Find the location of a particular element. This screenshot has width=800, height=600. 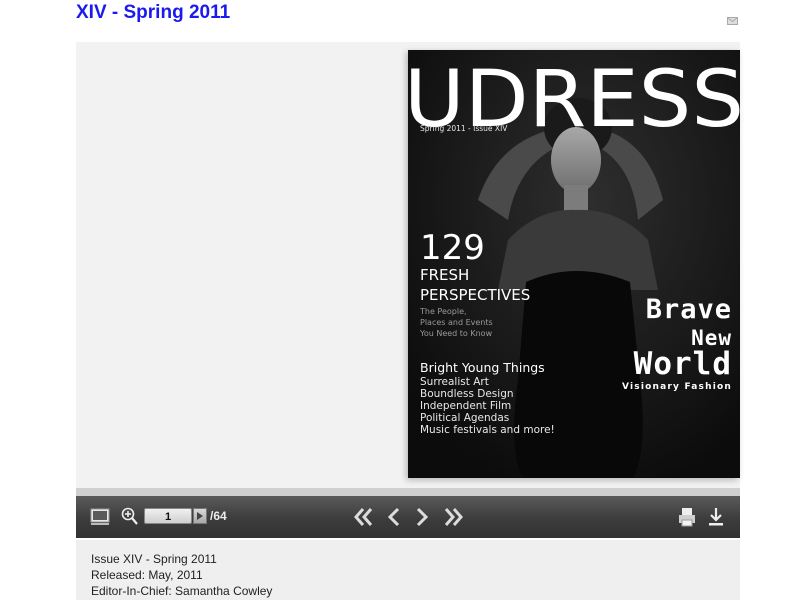

print-icon is located at coordinates (687, 517).